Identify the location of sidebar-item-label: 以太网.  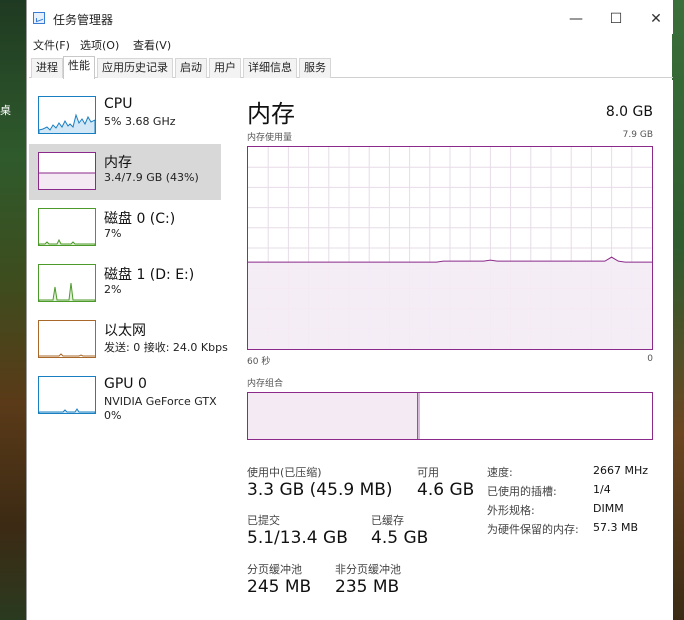
(125, 331).